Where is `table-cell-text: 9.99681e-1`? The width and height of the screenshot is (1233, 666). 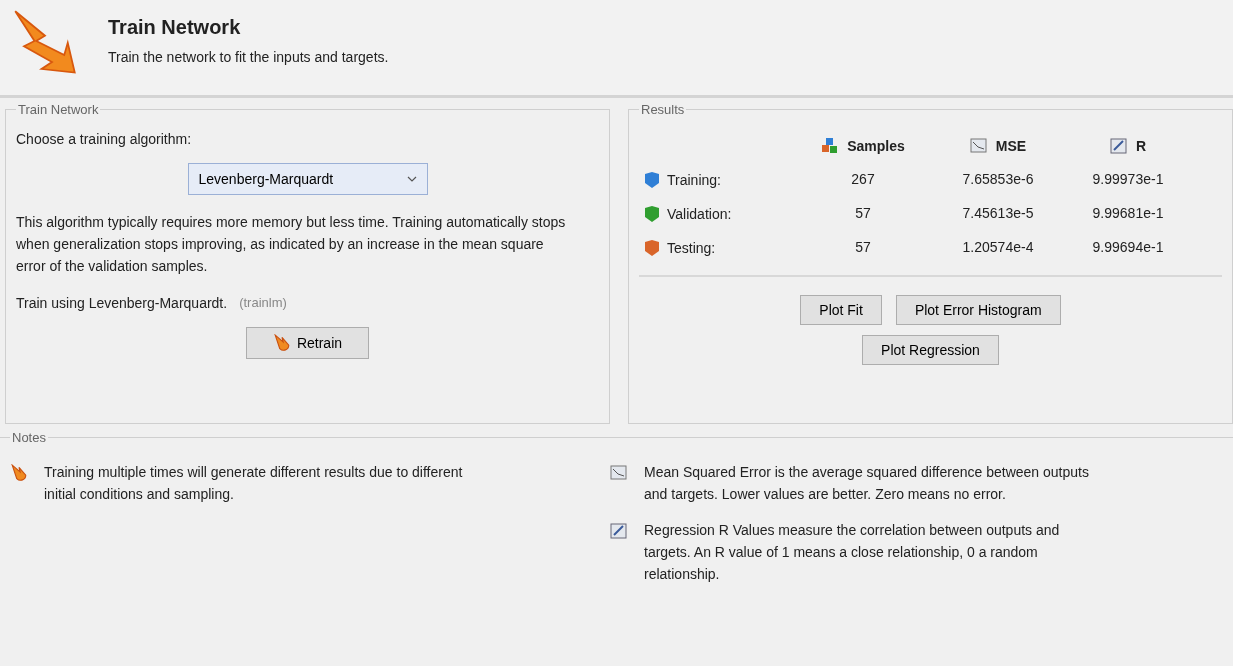
table-cell-text: 9.99681e-1 is located at coordinates (1128, 214).